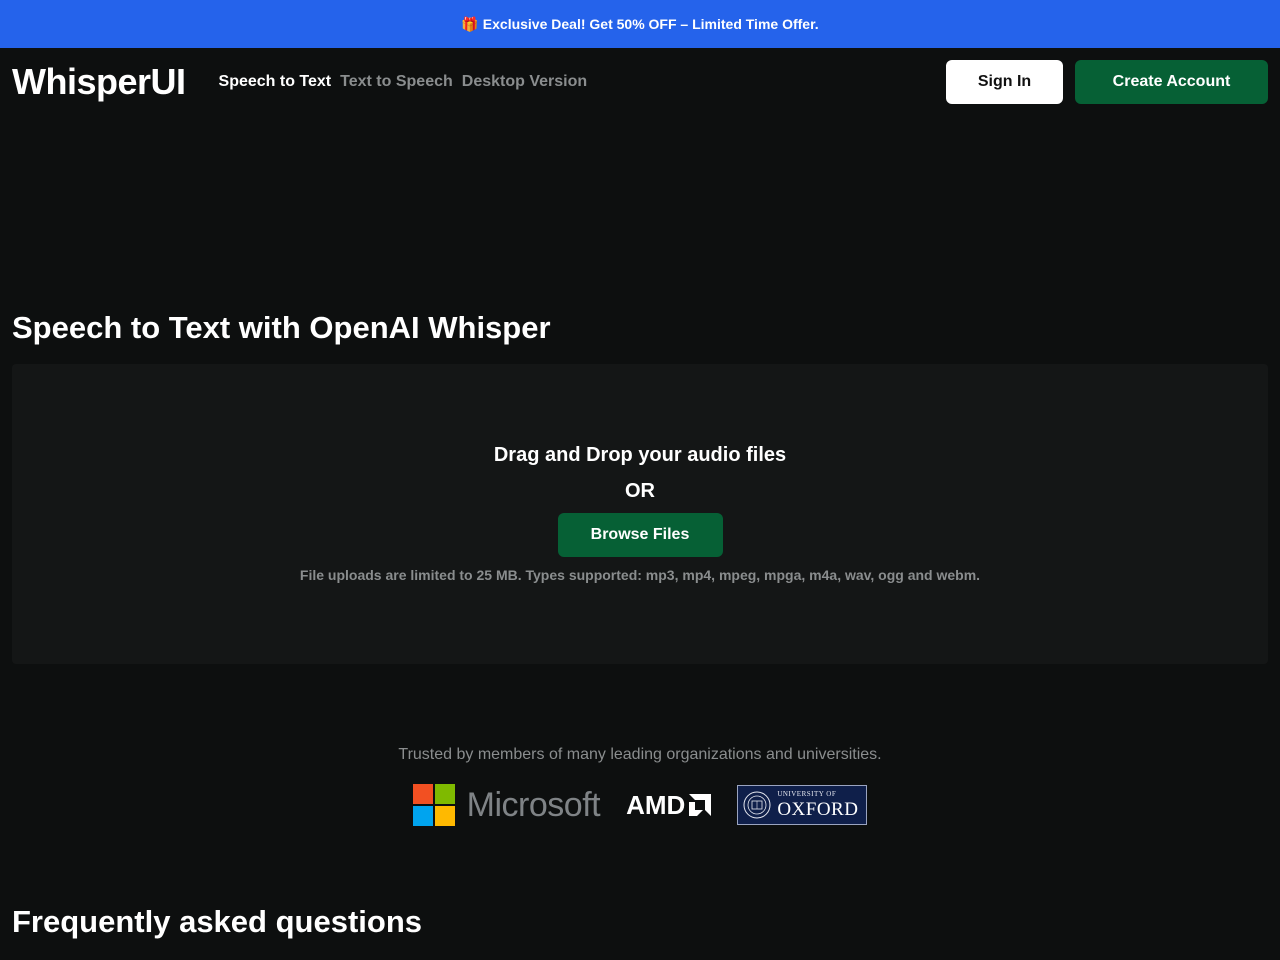 This screenshot has width=1280, height=960. I want to click on dropzone-title: Drag and Drop your audio files, so click(640, 455).